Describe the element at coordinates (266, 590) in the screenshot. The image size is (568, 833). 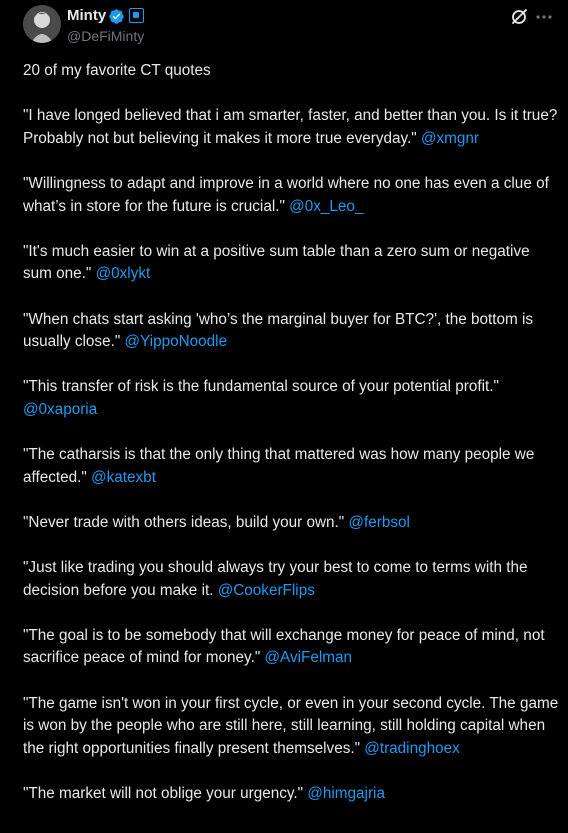
I see `mention-link: @CookerFlips` at that location.